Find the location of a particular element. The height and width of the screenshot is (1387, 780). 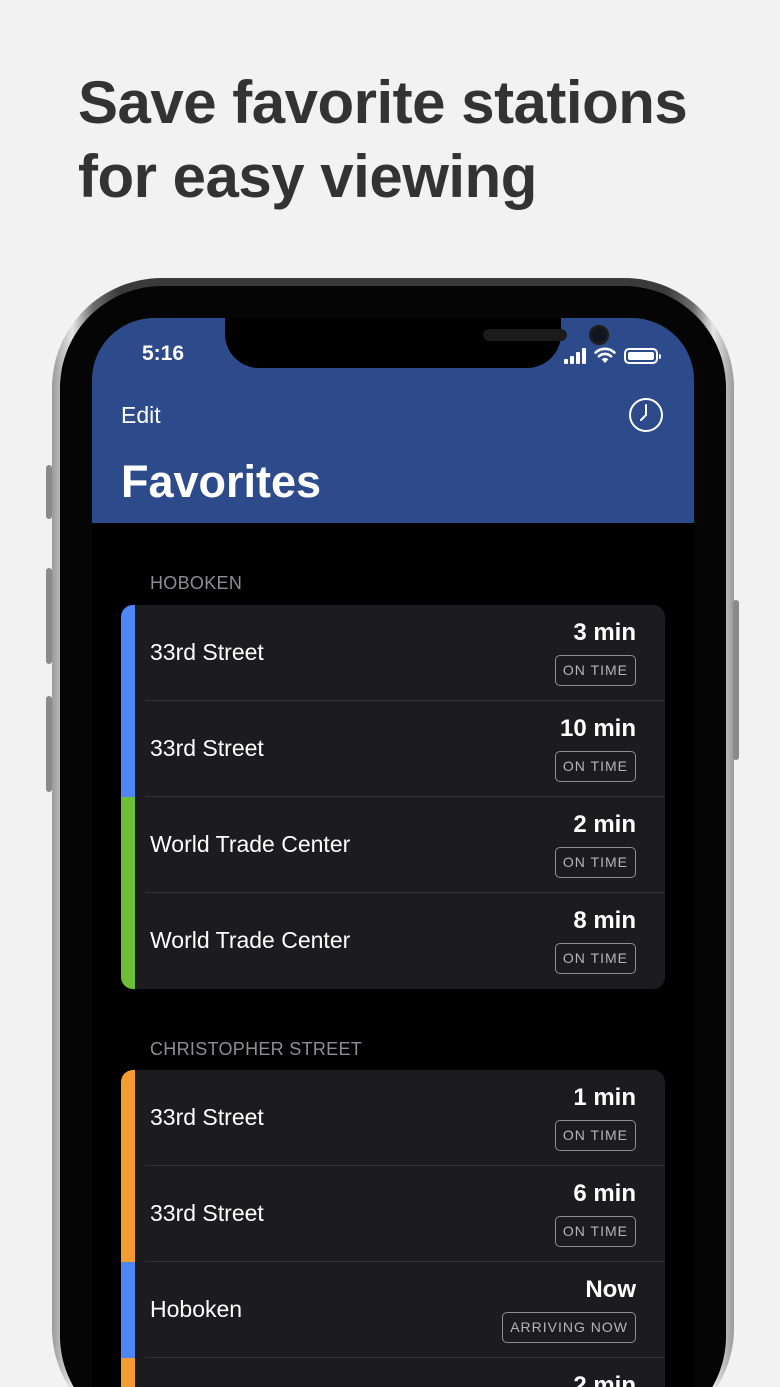

section-title-hoboken: HOBOKEN is located at coordinates (196, 583).